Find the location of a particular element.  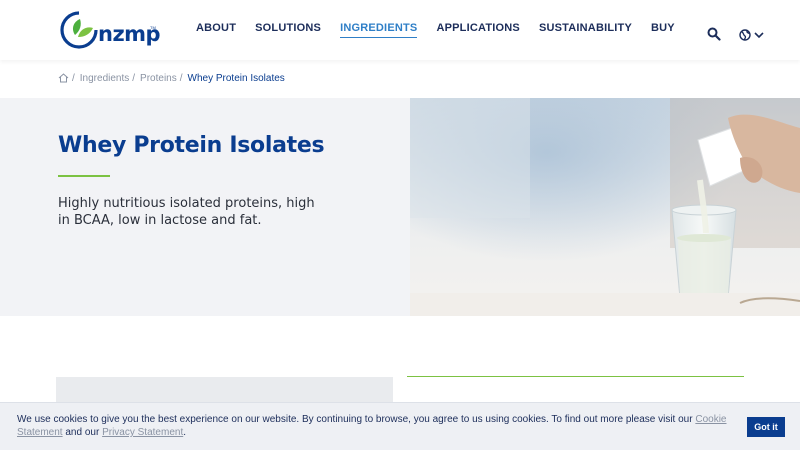

nav-about: ABOUT is located at coordinates (216, 30).